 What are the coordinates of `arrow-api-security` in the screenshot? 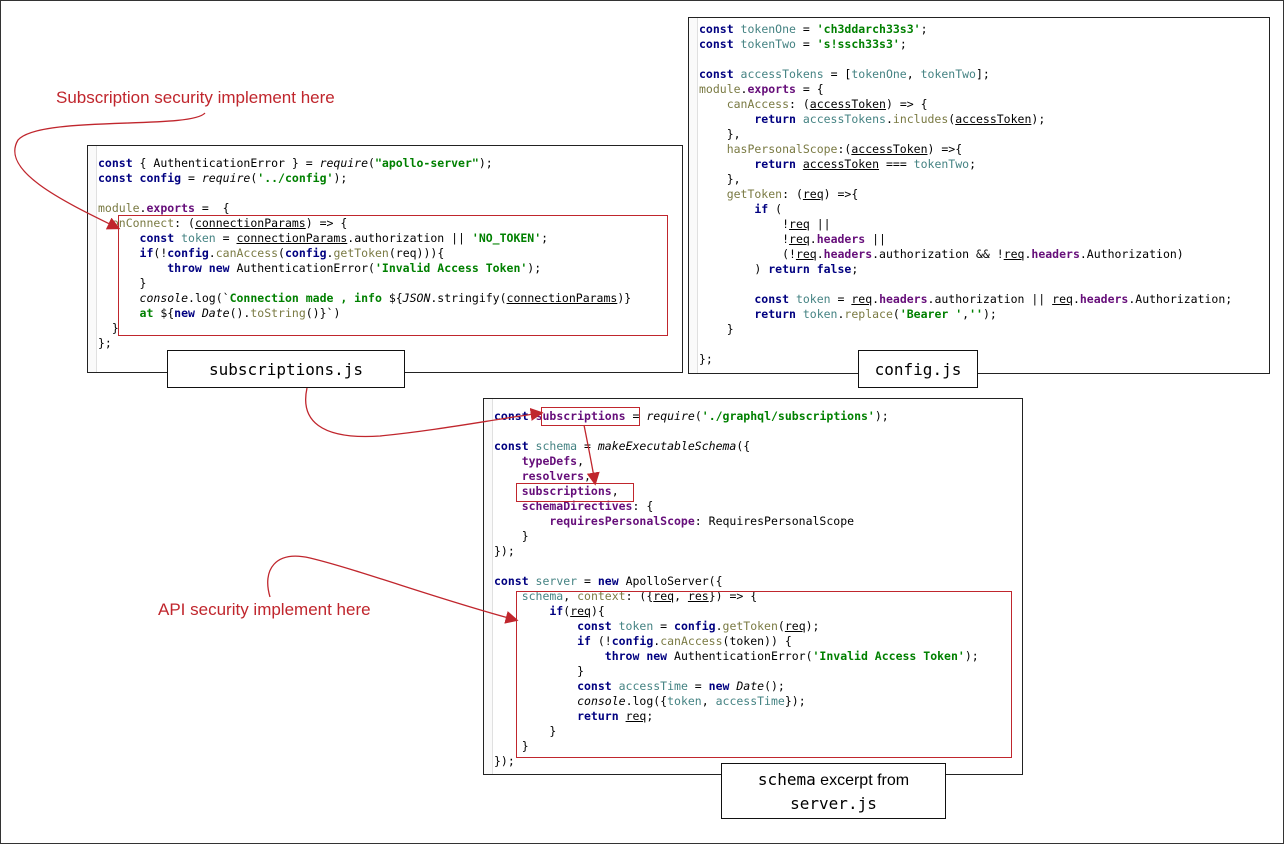 It's located at (393, 589).